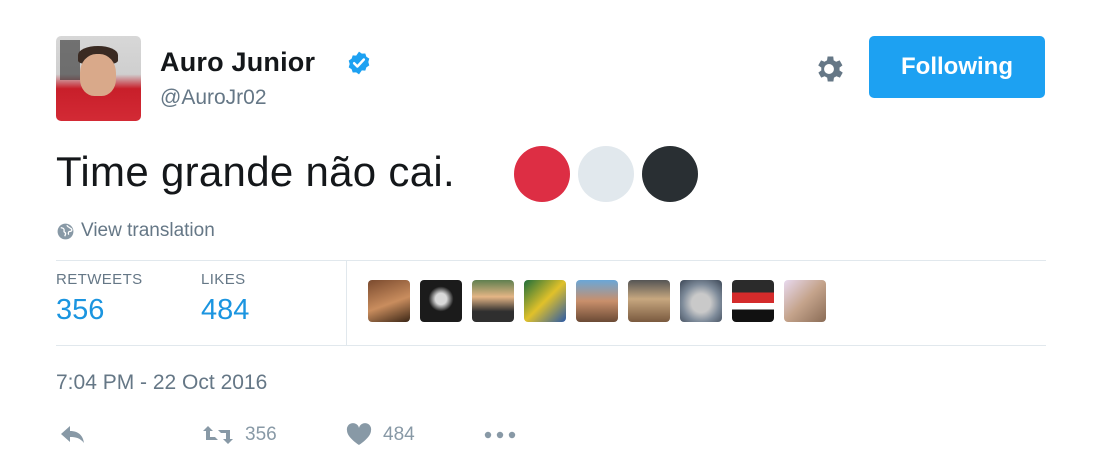 This screenshot has width=1098, height=475. I want to click on retweets-stat: RETWEETS 356, so click(99, 299).